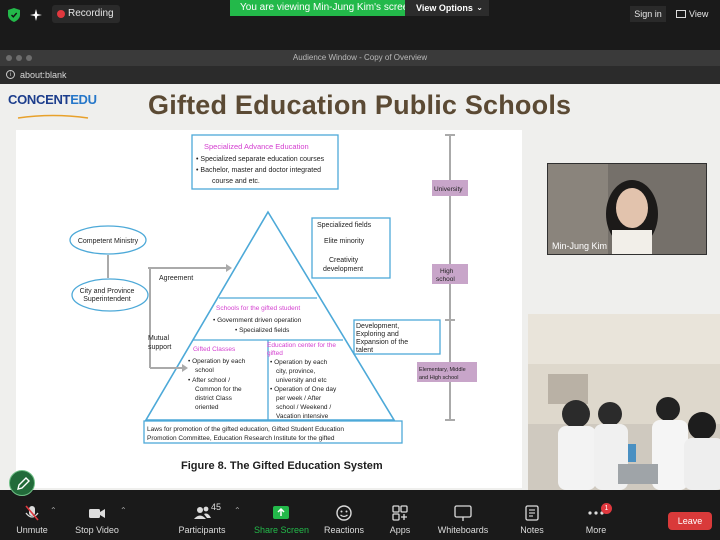 The width and height of the screenshot is (720, 540). Describe the element at coordinates (202, 518) in the screenshot. I see `participants-button: 45 Participants` at that location.